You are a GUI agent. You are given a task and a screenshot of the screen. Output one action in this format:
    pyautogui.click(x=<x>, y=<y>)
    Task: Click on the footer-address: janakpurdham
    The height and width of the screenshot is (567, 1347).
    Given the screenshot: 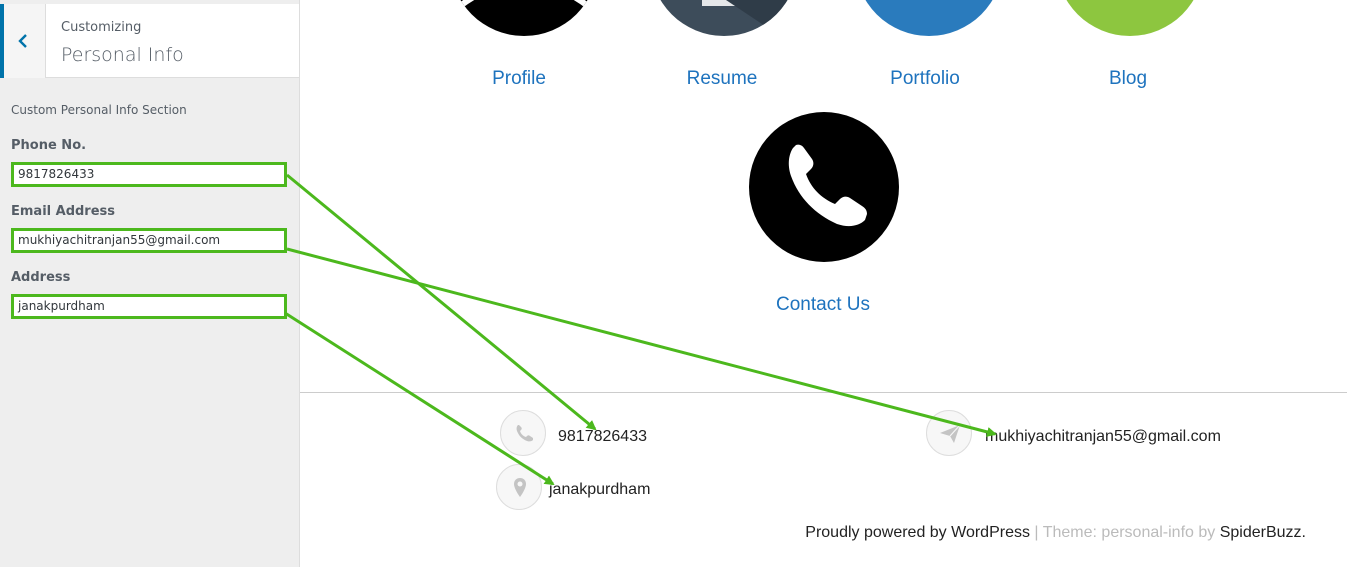 What is the action you would take?
    pyautogui.click(x=600, y=489)
    